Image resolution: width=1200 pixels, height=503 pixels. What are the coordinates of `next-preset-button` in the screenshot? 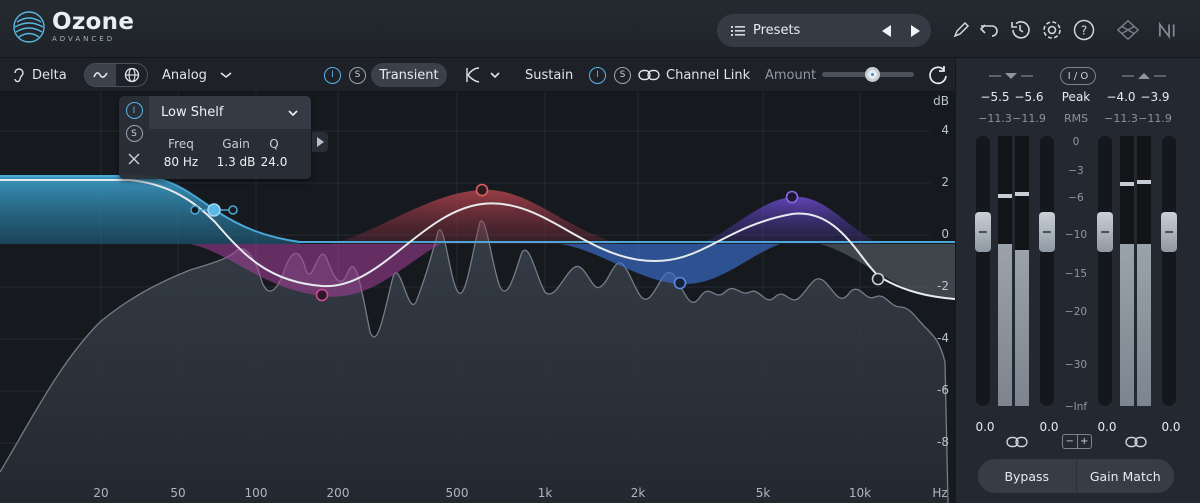 It's located at (915, 31).